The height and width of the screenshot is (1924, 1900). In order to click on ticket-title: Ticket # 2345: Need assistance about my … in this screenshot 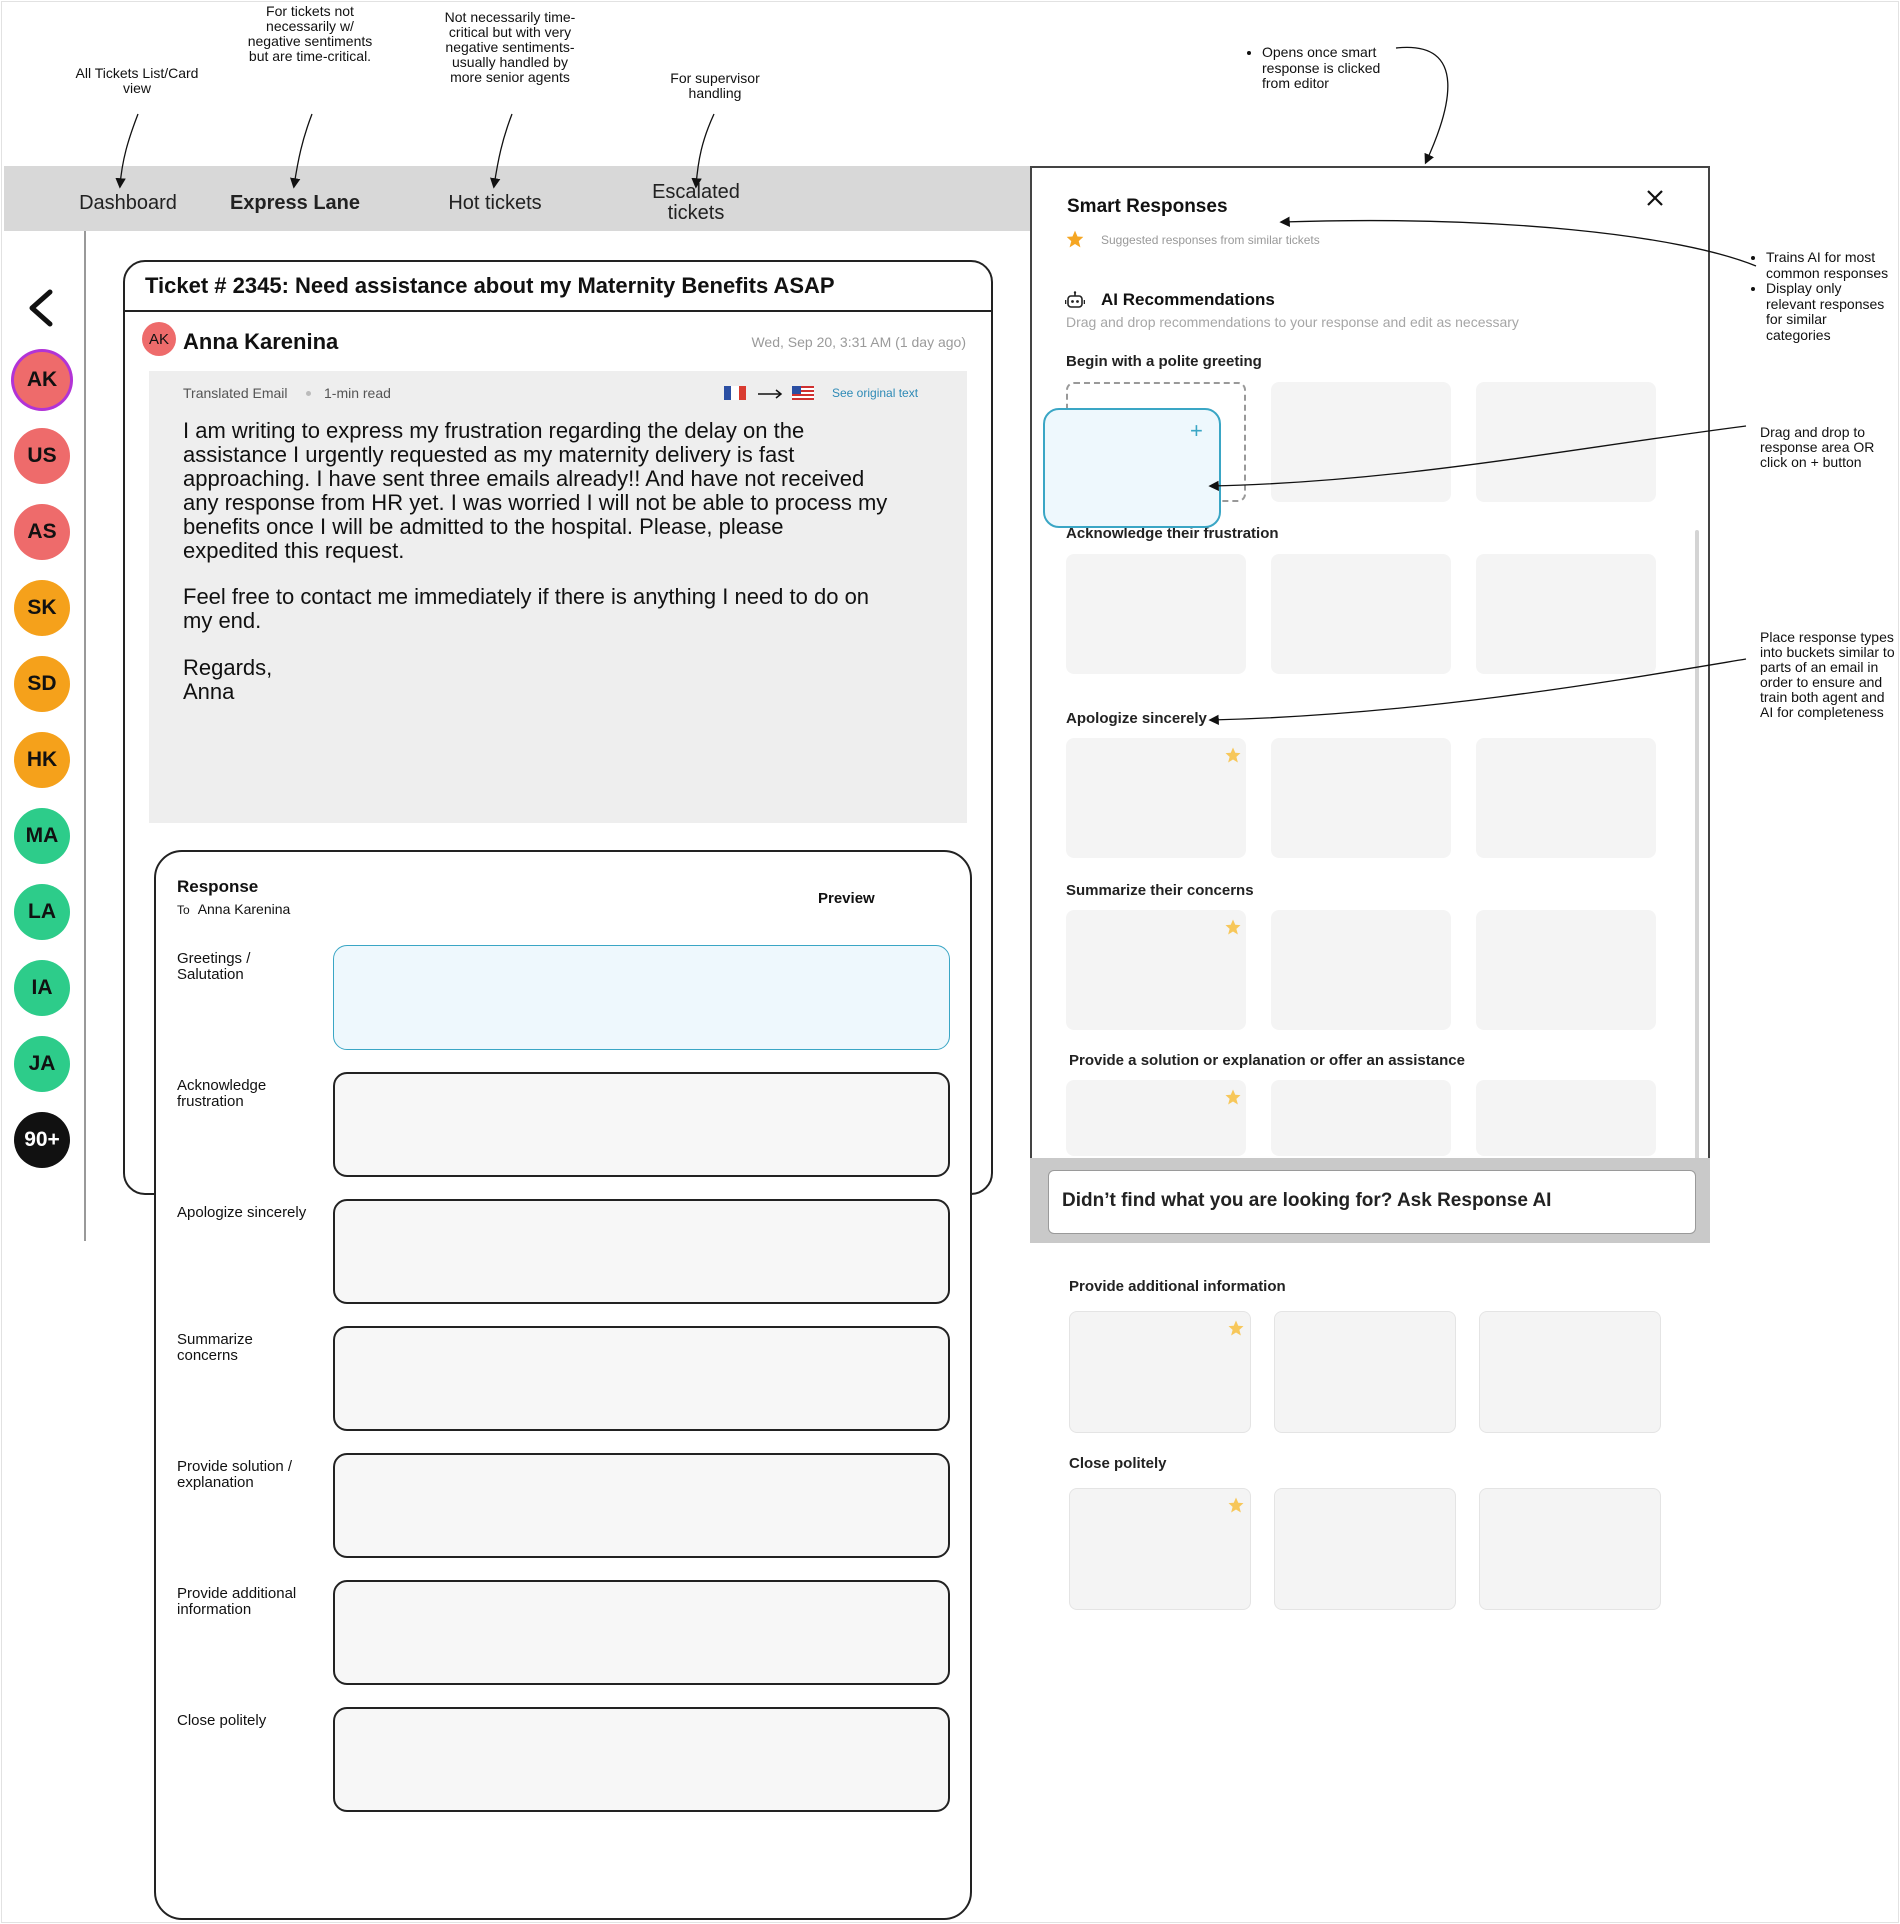, I will do `click(490, 285)`.